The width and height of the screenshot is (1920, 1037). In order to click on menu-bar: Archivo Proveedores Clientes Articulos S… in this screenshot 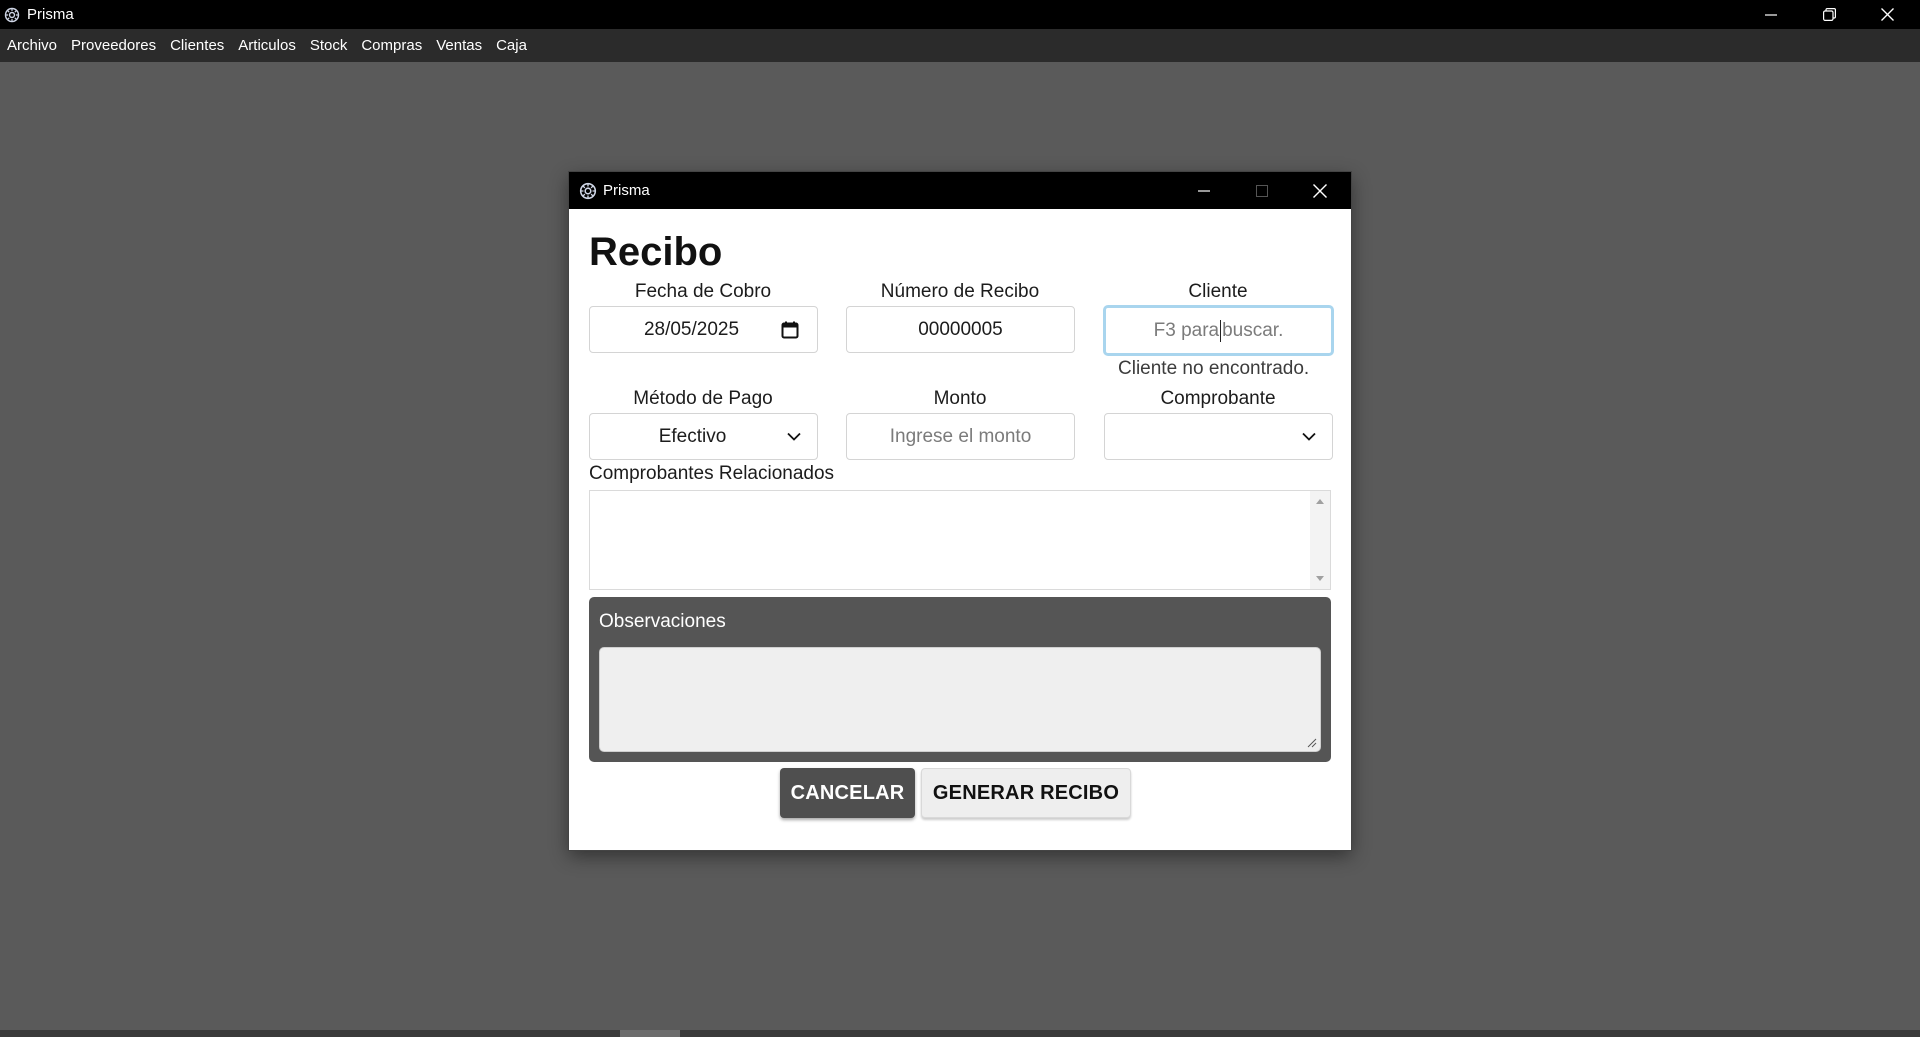, I will do `click(960, 45)`.